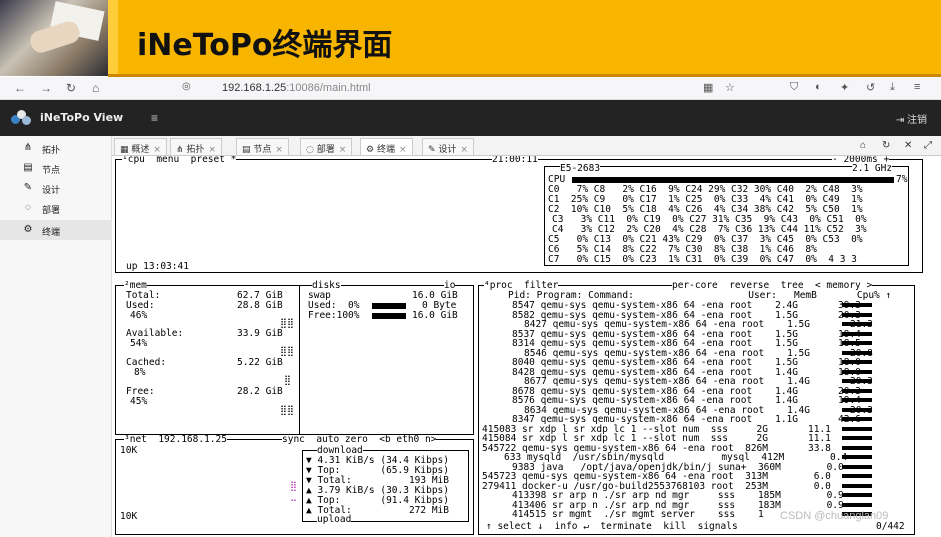 This screenshot has width=941, height=537. What do you see at coordinates (334, 519) in the screenshot?
I see `upload-label: upload` at bounding box center [334, 519].